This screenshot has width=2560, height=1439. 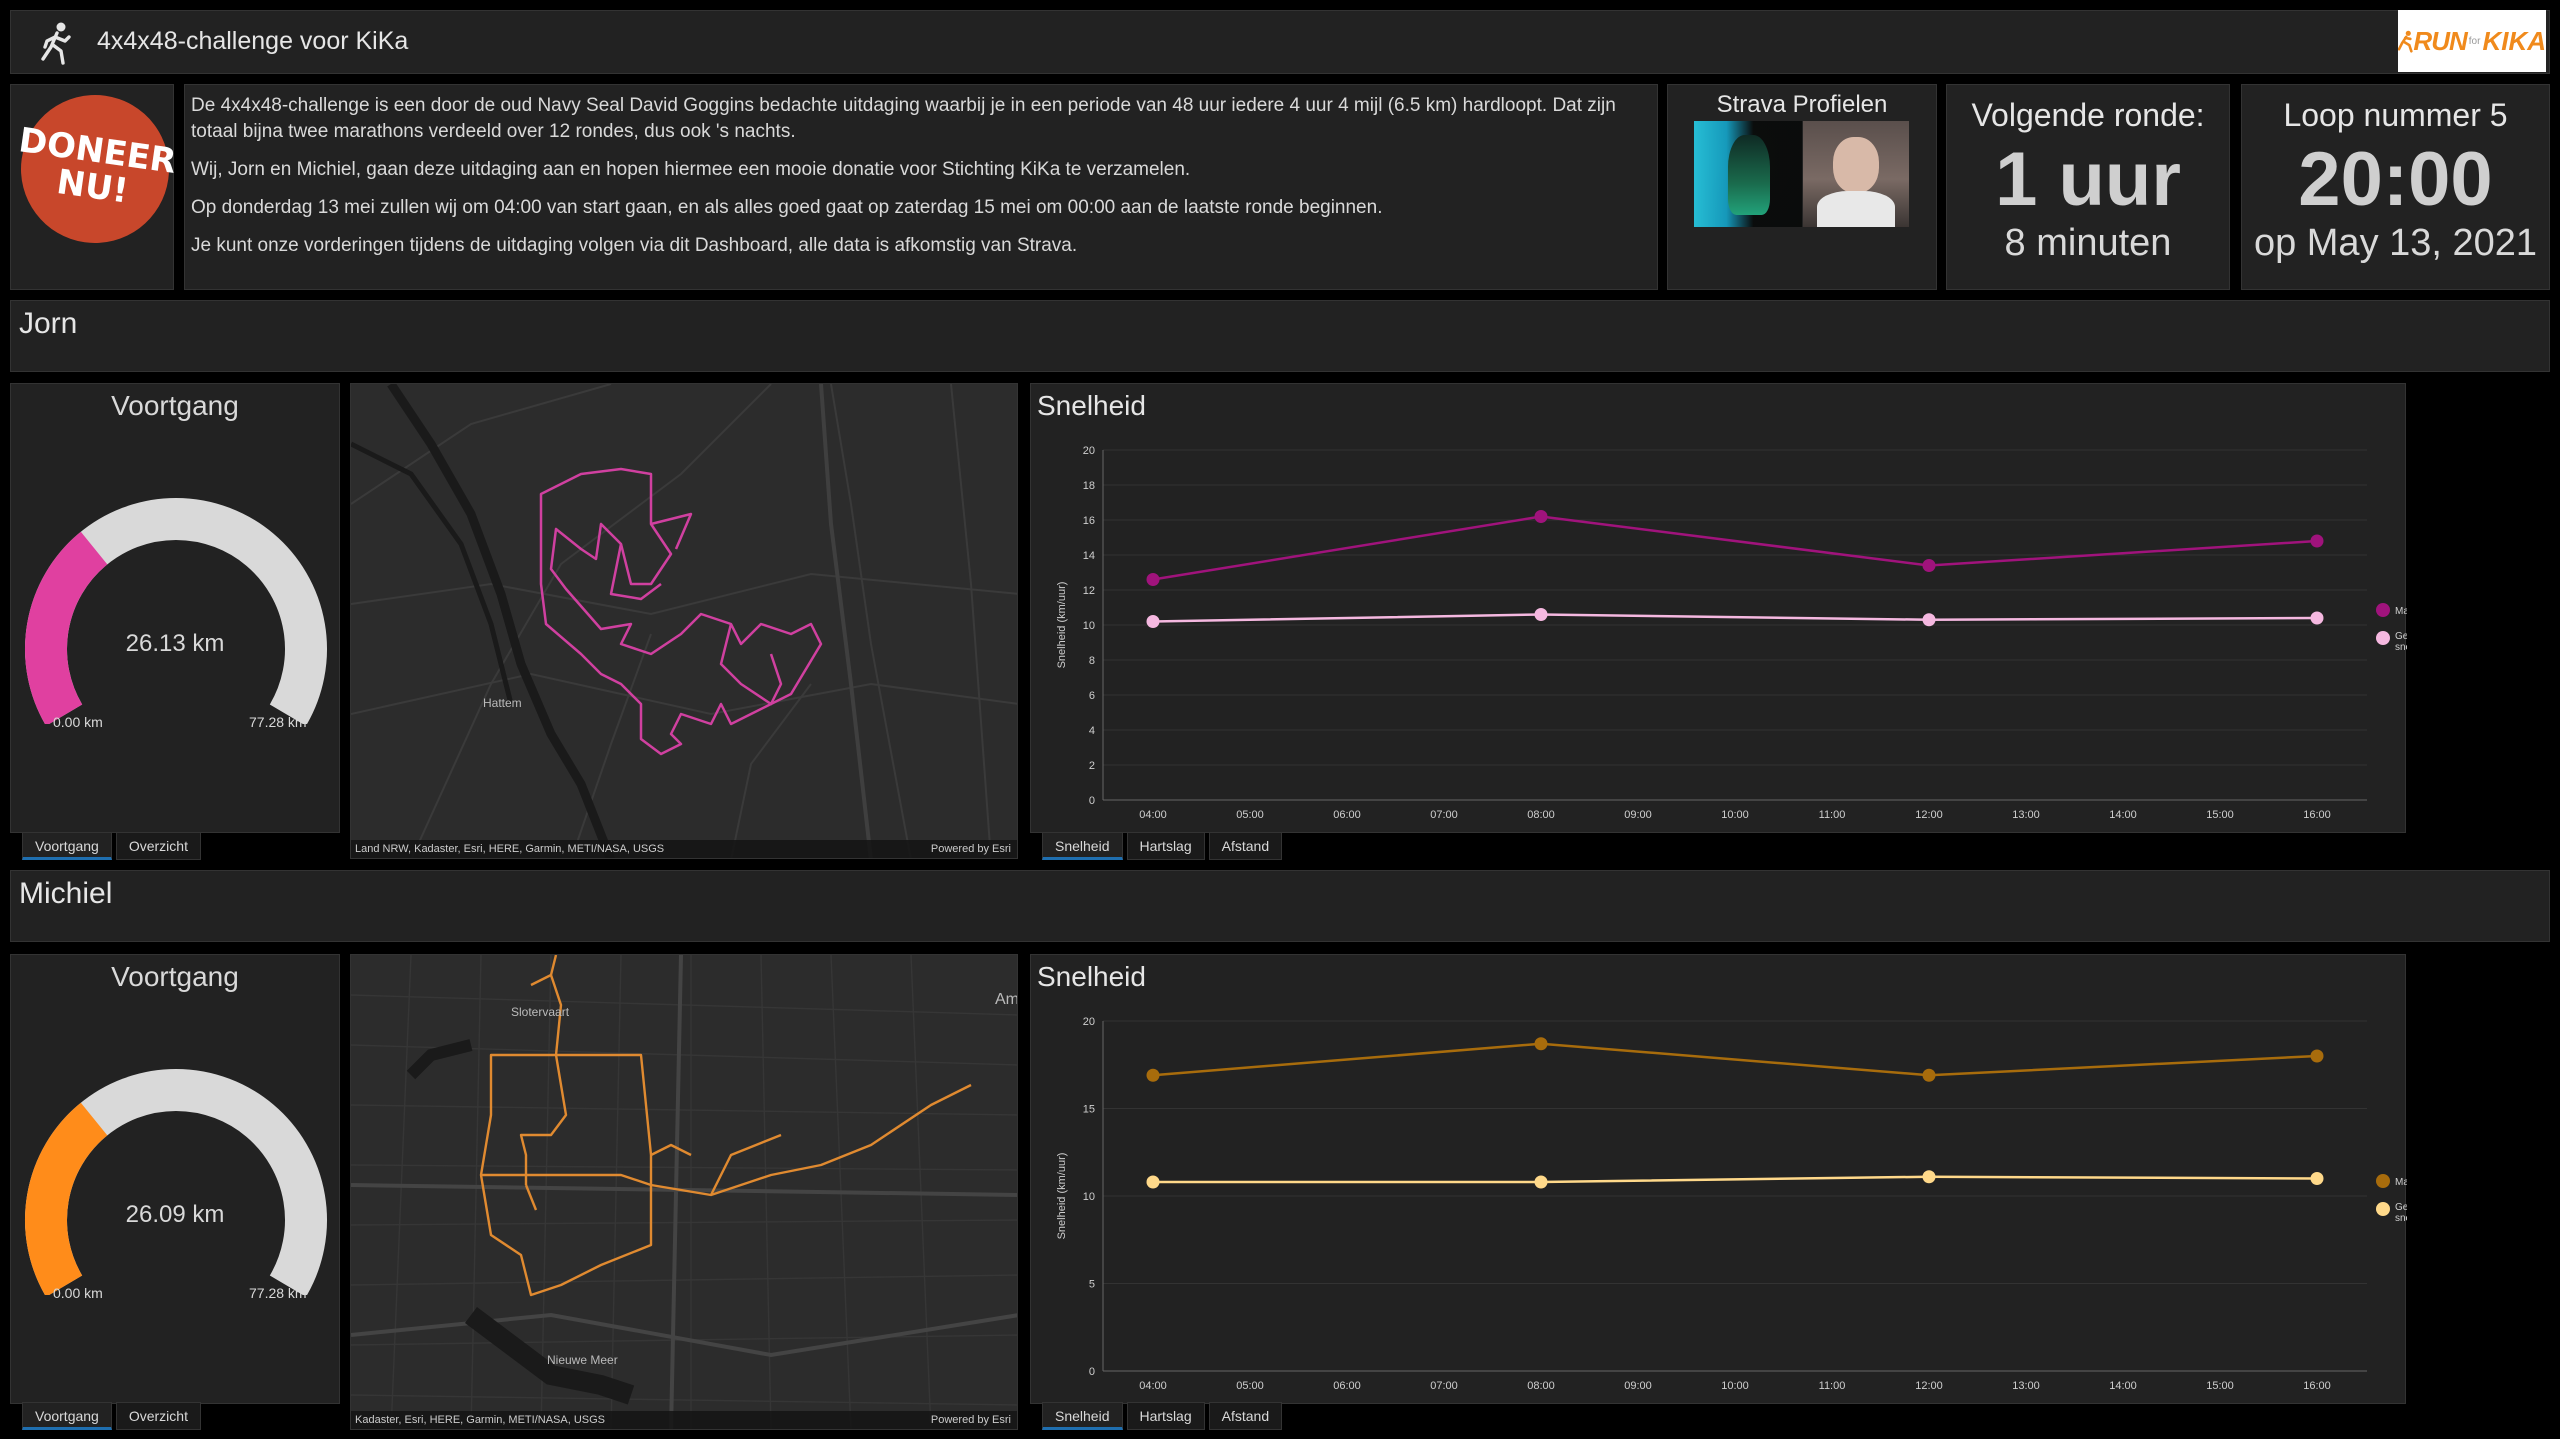 What do you see at coordinates (2395, 179) in the screenshot?
I see `lap-time: 20:00` at bounding box center [2395, 179].